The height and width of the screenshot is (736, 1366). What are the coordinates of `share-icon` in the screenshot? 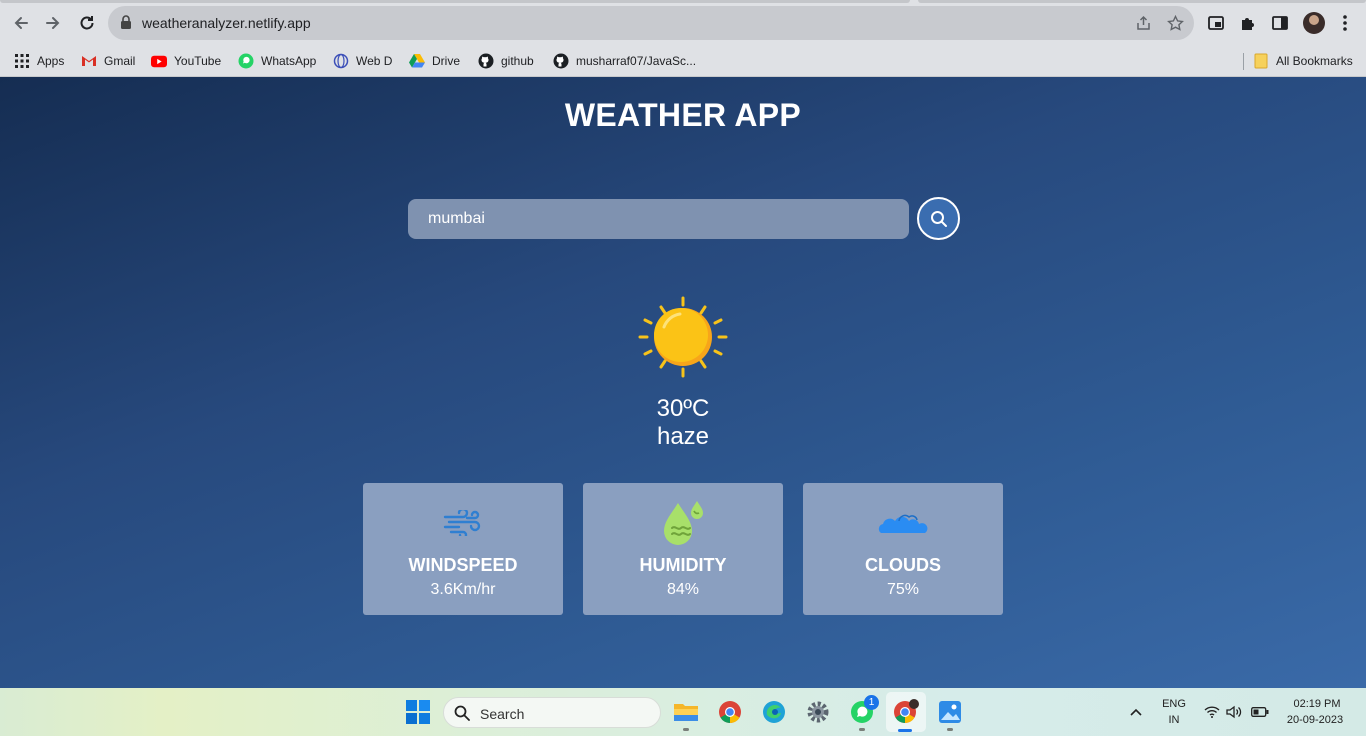 It's located at (1143, 23).